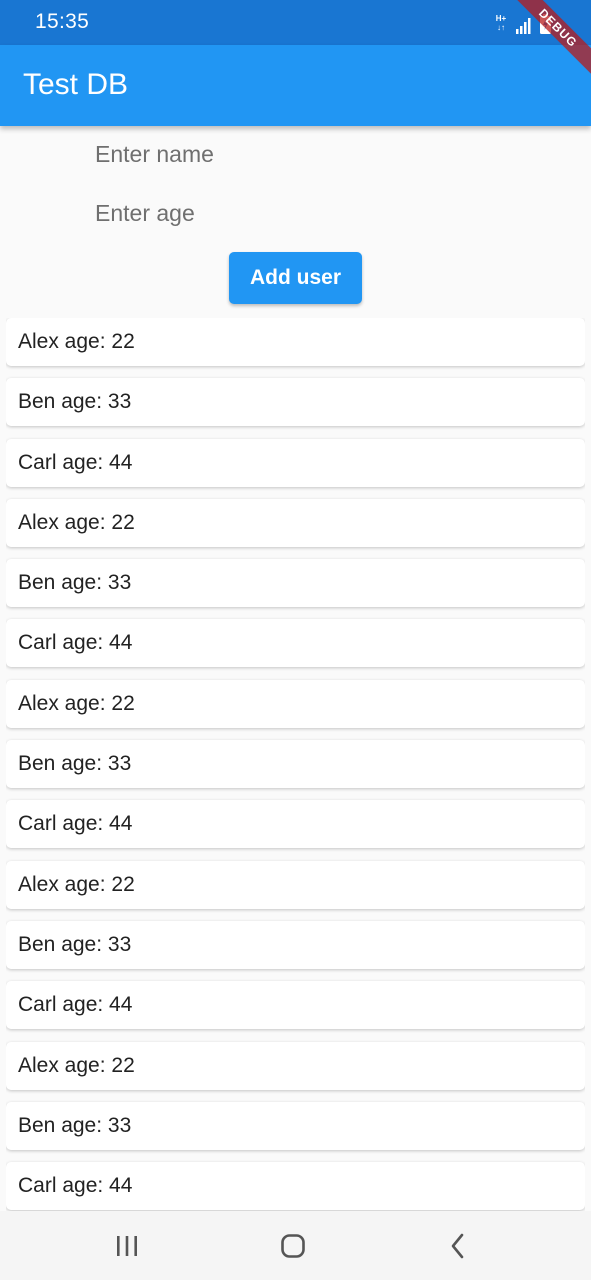 Image resolution: width=591 pixels, height=1280 pixels. Describe the element at coordinates (458, 1246) in the screenshot. I see `back-icon` at that location.